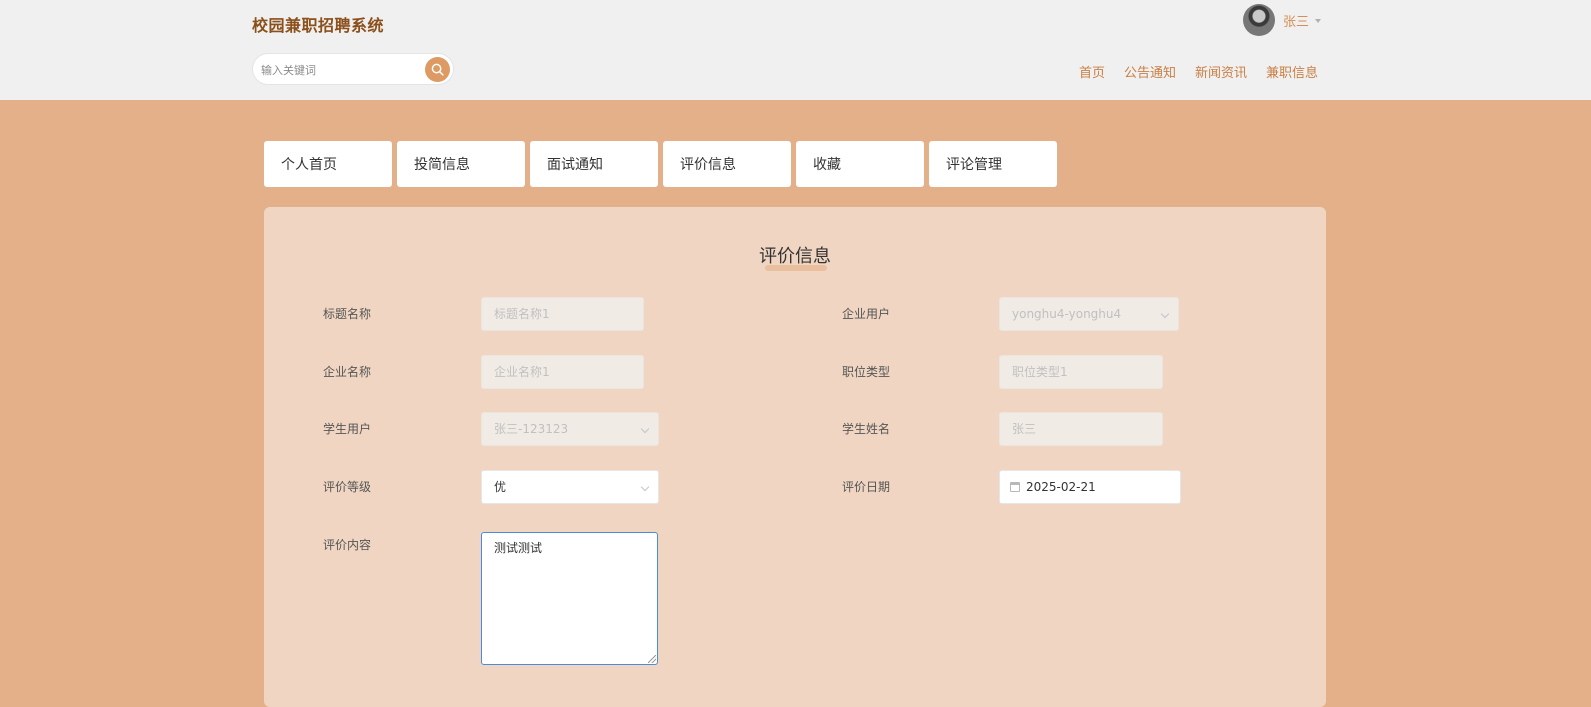 The width and height of the screenshot is (1591, 707). What do you see at coordinates (570, 429) in the screenshot?
I see `student-user-select: 张三-123123` at bounding box center [570, 429].